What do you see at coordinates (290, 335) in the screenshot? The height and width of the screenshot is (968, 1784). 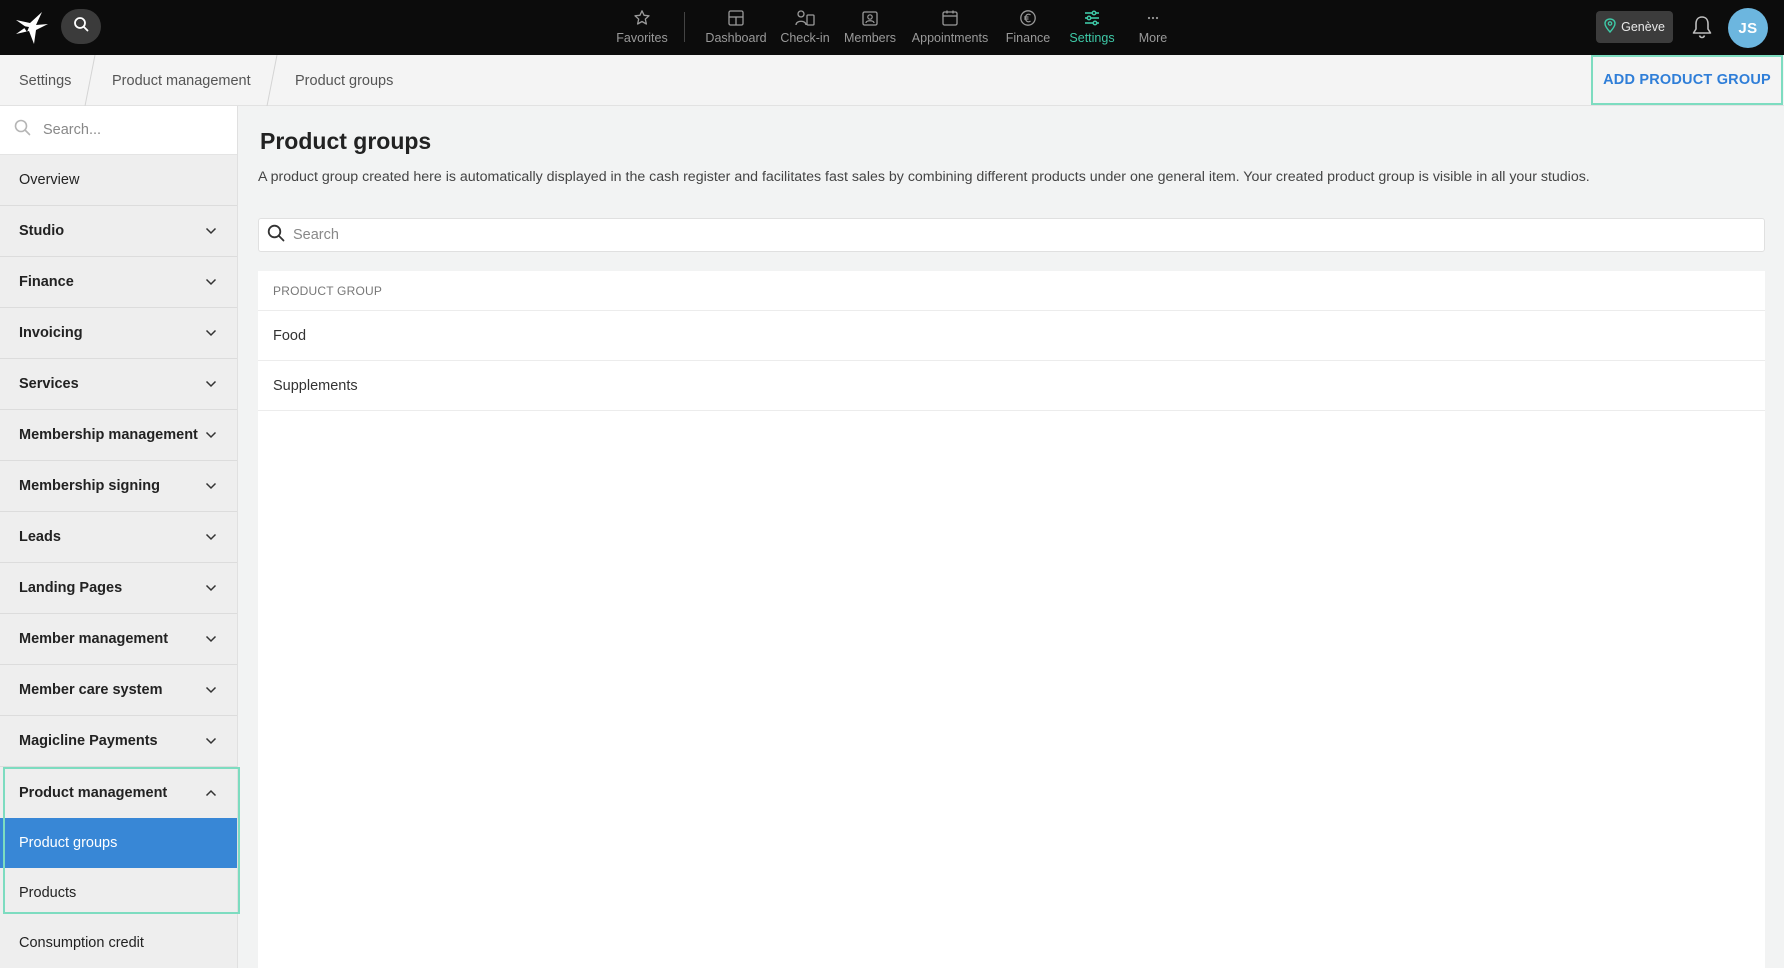 I see `table-cell: Food` at bounding box center [290, 335].